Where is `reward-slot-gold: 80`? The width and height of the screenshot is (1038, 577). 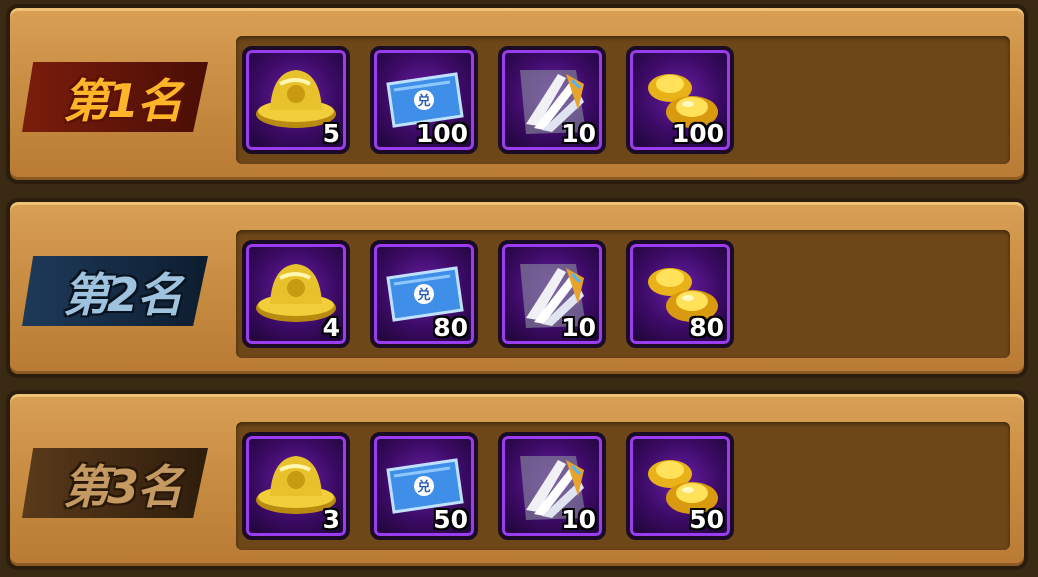
reward-slot-gold: 80 is located at coordinates (680, 294).